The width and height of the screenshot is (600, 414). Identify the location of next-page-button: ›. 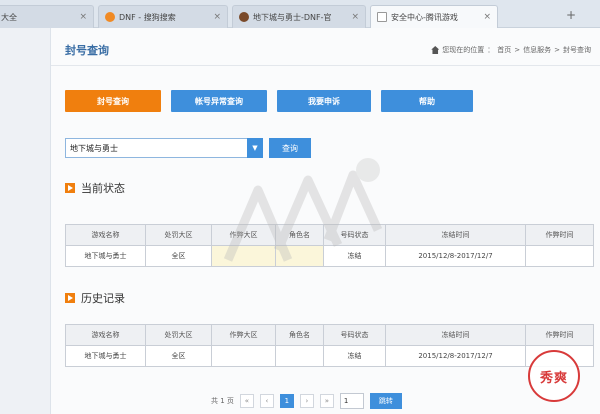
(306, 401).